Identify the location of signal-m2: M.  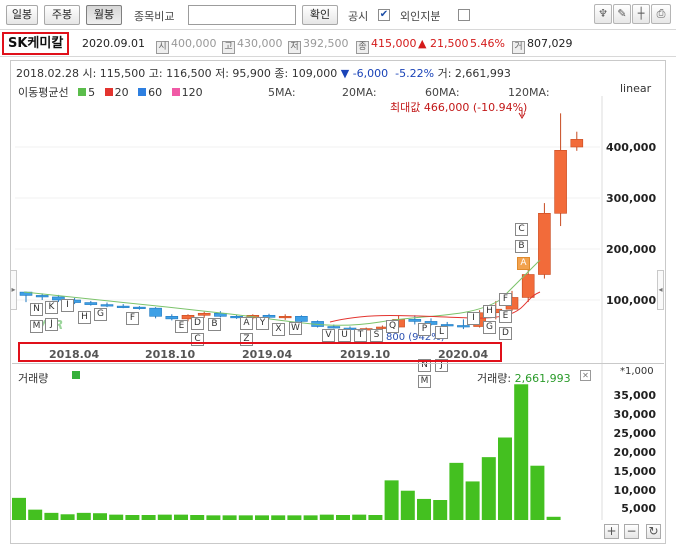
(424, 381).